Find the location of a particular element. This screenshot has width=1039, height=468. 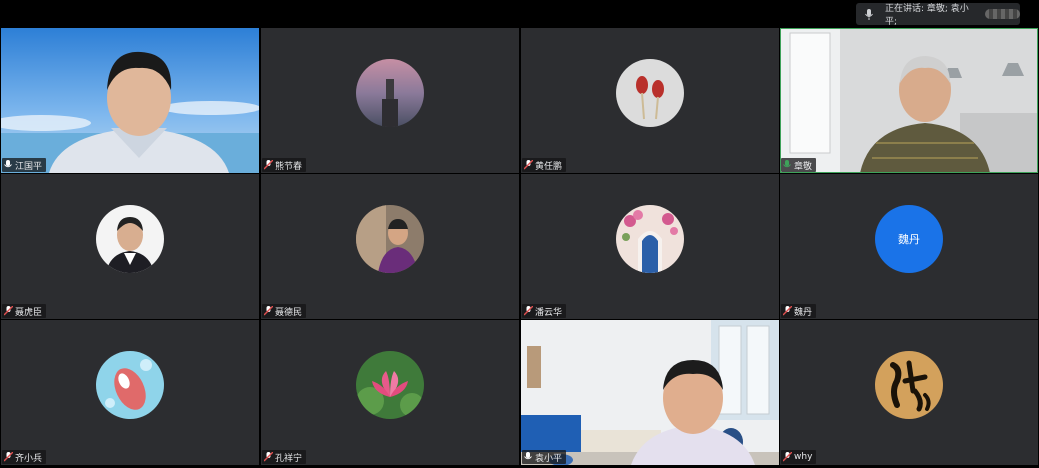

name-label: 聂虎臣 is located at coordinates (24, 311).